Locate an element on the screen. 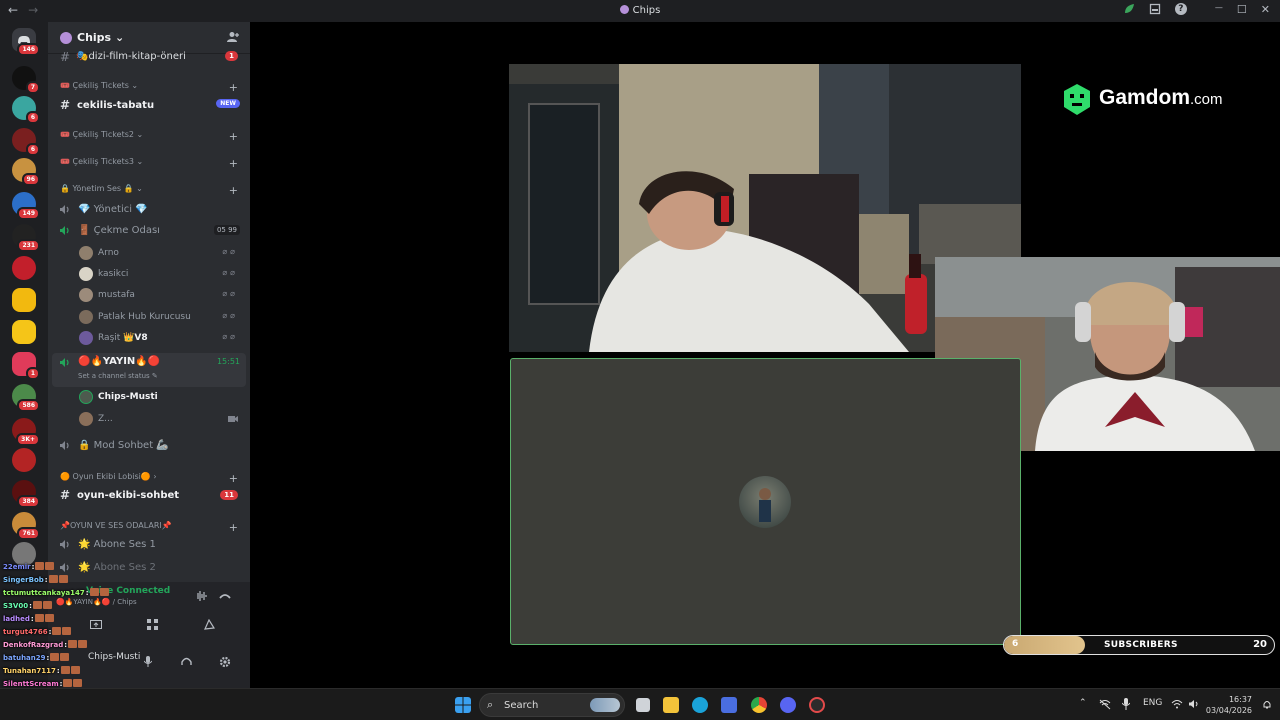 This screenshot has width=1280, height=720. hash-icon: # is located at coordinates (65, 495).